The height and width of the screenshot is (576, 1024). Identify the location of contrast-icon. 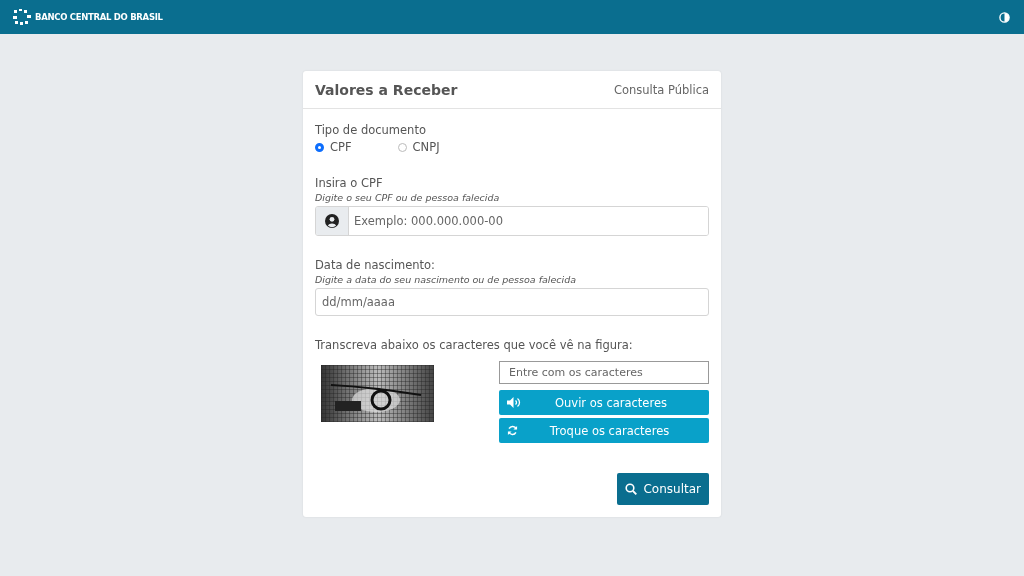
(1004, 17).